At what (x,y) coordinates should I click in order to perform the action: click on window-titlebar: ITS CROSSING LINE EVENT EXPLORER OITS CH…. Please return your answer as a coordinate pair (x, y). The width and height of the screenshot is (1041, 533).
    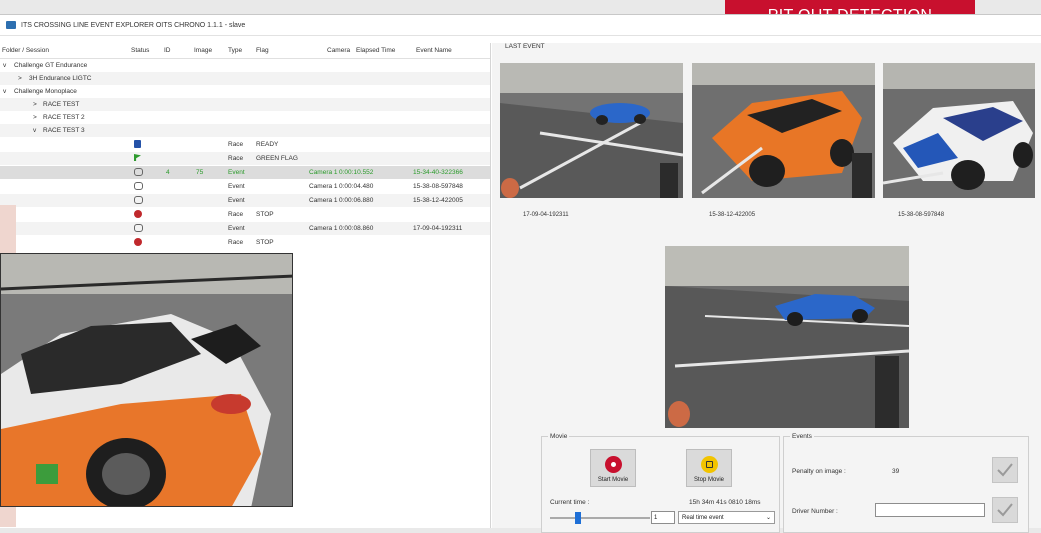
    Looking at the image, I should click on (520, 25).